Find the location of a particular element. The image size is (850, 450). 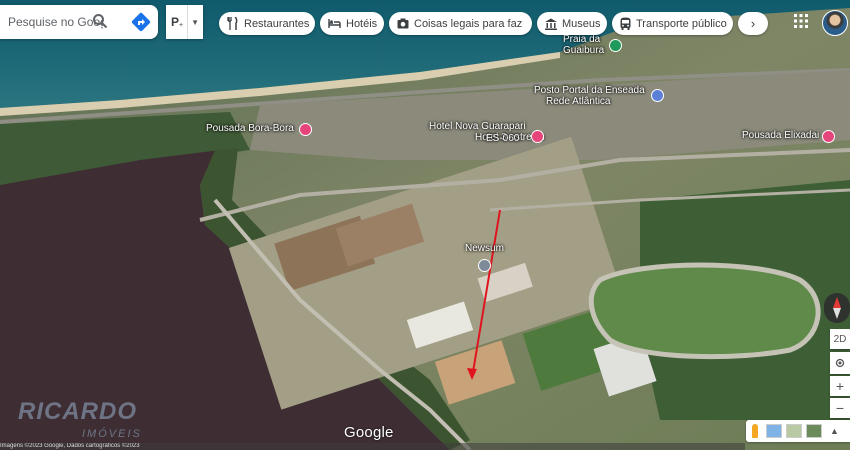

pegman-icon is located at coordinates (755, 431).